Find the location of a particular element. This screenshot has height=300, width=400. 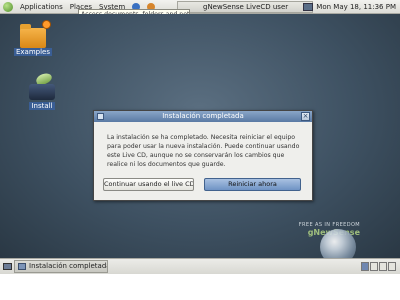

install-label: Install is located at coordinates (42, 106).